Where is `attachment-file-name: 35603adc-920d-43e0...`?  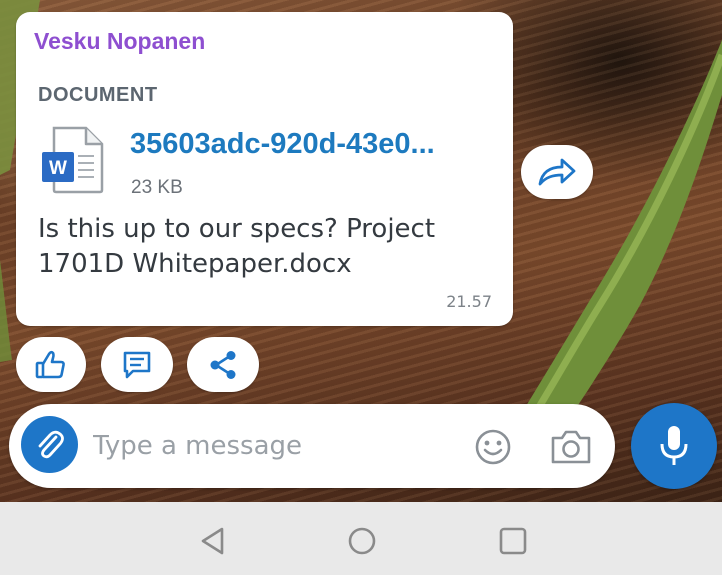
attachment-file-name: 35603adc-920d-43e0... is located at coordinates (282, 144).